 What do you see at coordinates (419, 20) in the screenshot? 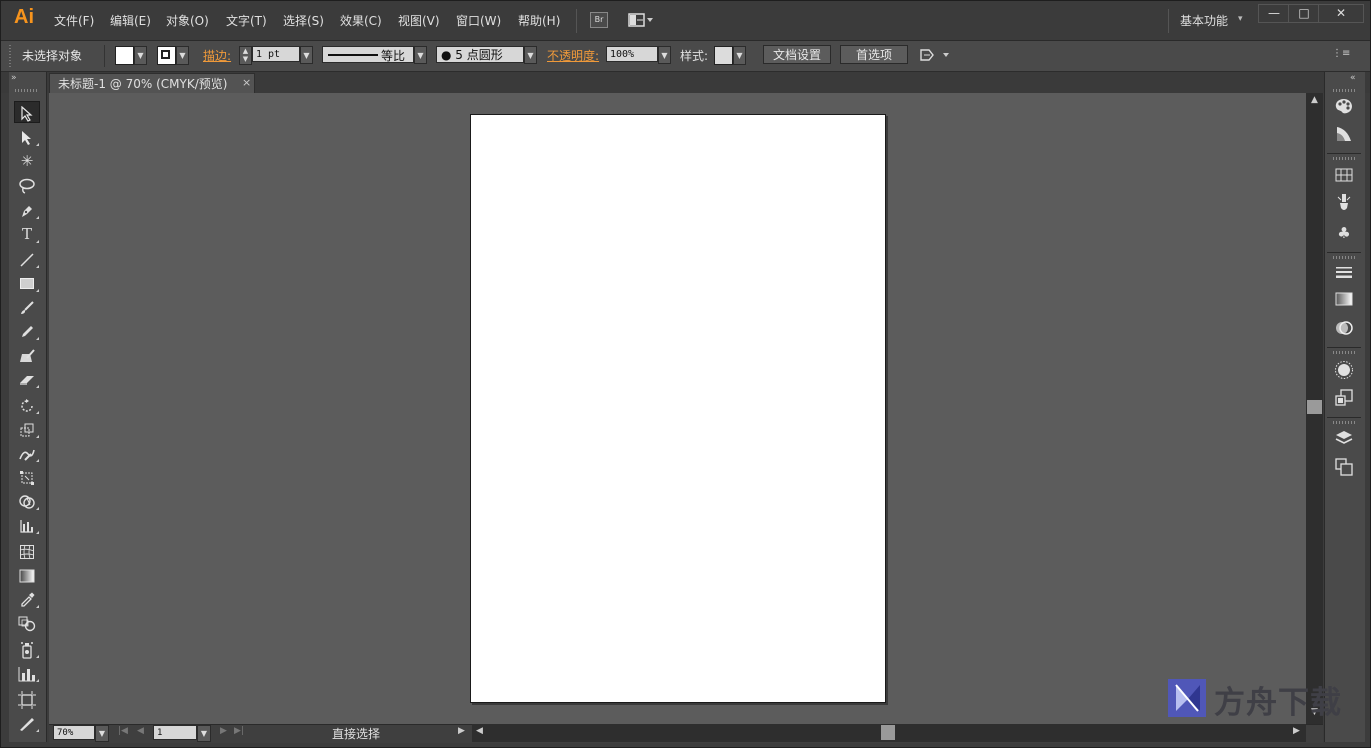
I see `menu-view: 视图(V)` at bounding box center [419, 20].